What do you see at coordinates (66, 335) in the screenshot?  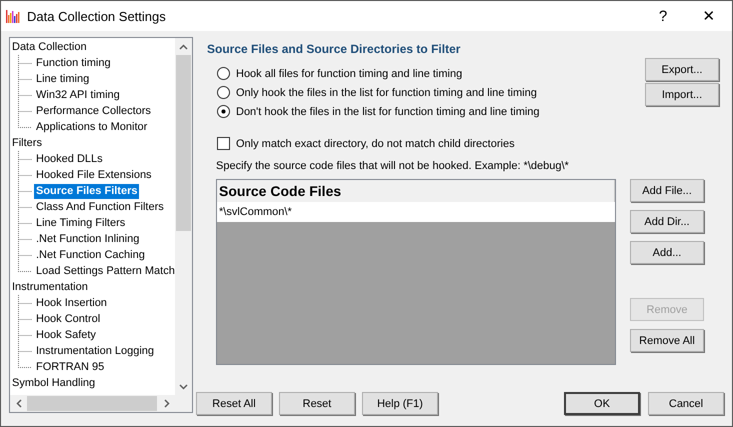 I see `tree-item: Hook Safety` at bounding box center [66, 335].